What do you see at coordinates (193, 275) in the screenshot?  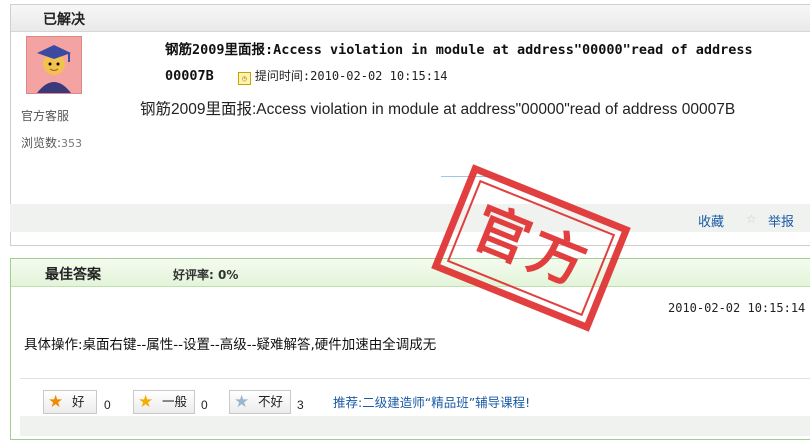 I see `rating-label: 好评率:` at bounding box center [193, 275].